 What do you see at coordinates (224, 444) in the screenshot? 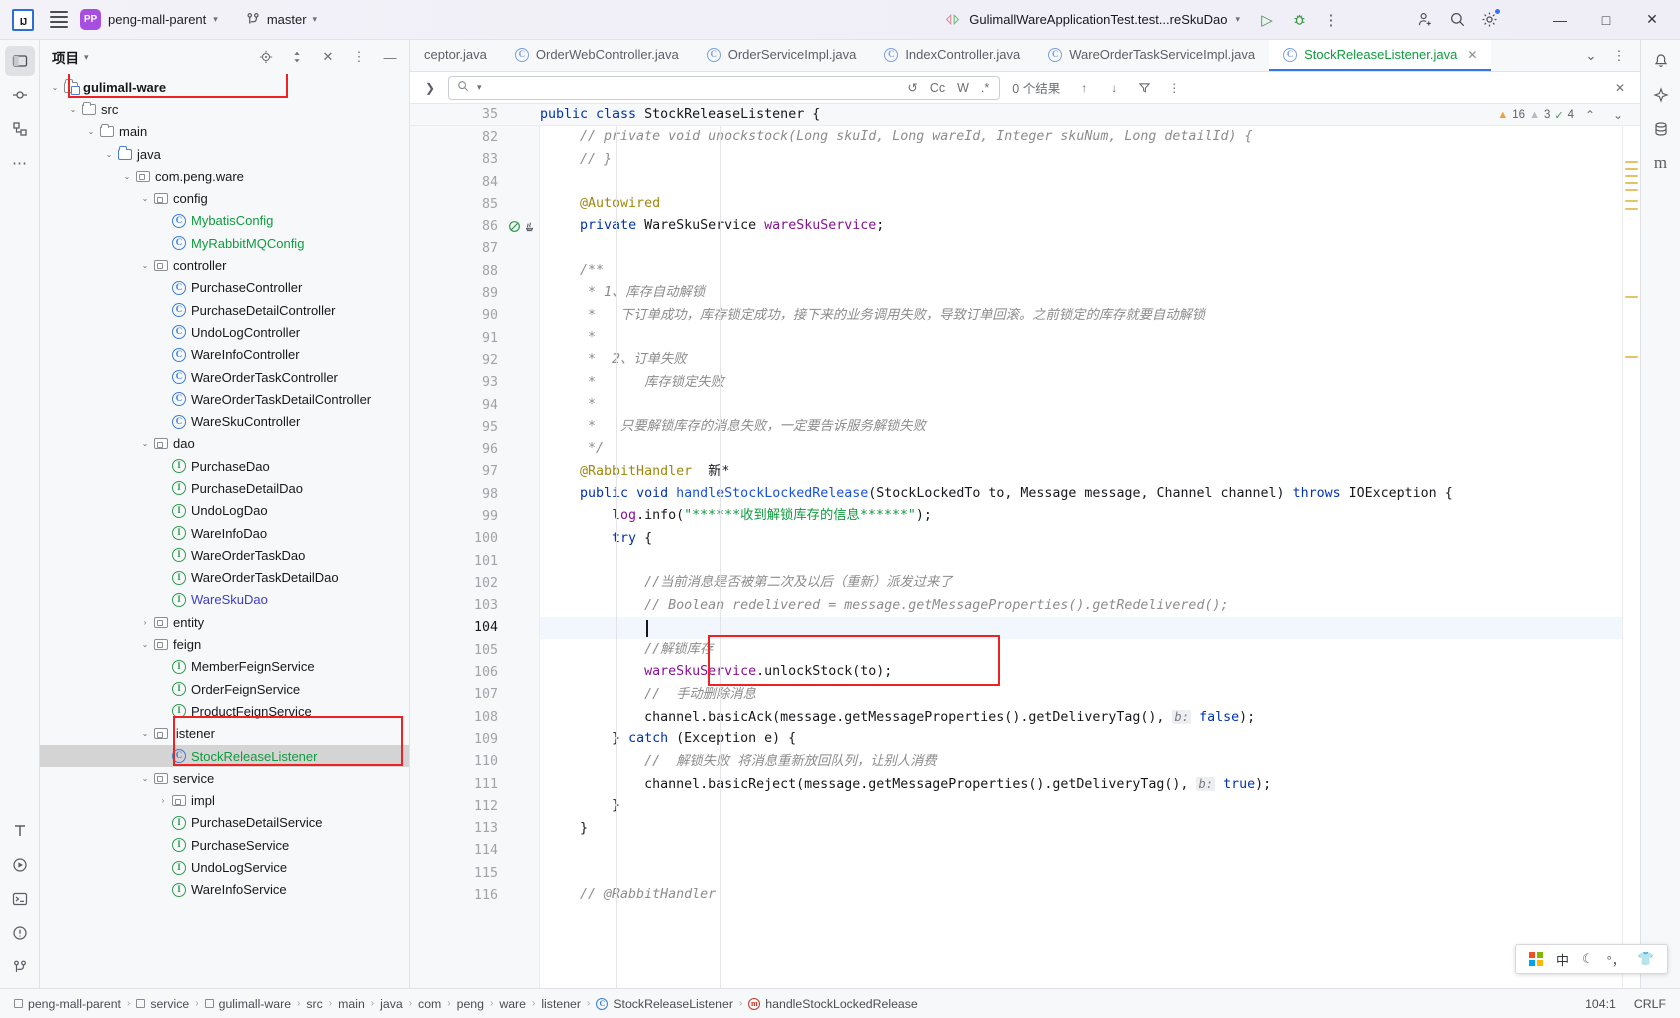
I see `tree-item-dao: ⌄ dao` at bounding box center [224, 444].